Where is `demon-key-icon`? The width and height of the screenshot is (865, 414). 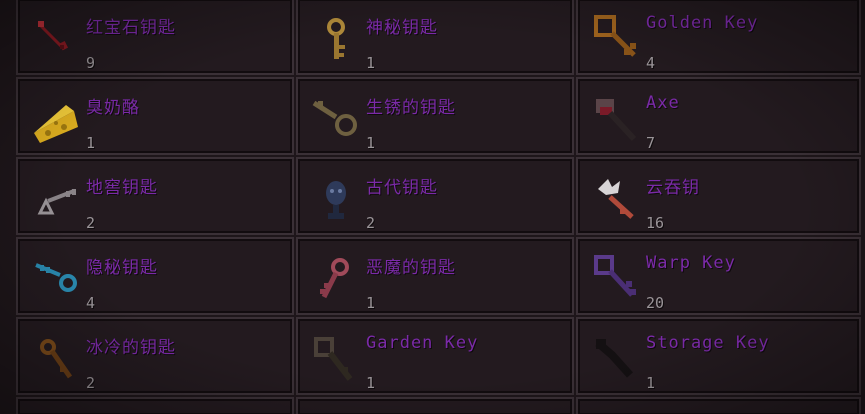
demon-key-icon is located at coordinates (336, 279).